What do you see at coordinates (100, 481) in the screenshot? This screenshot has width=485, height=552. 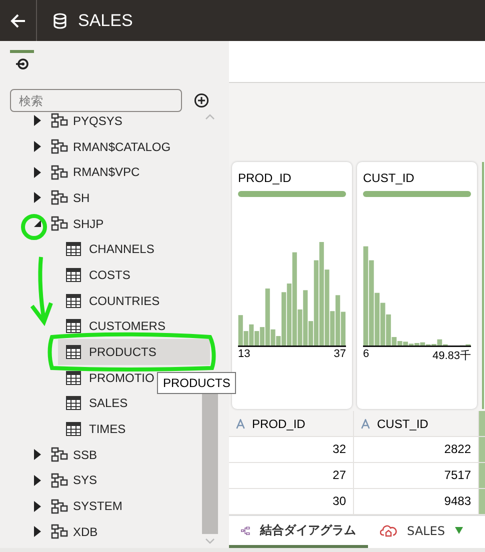 I see `tree-item: SYS` at bounding box center [100, 481].